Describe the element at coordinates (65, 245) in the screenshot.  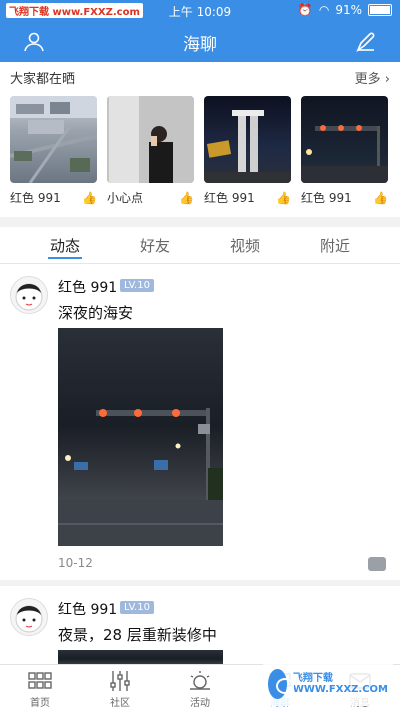
I see `tab-feed: 动态` at that location.